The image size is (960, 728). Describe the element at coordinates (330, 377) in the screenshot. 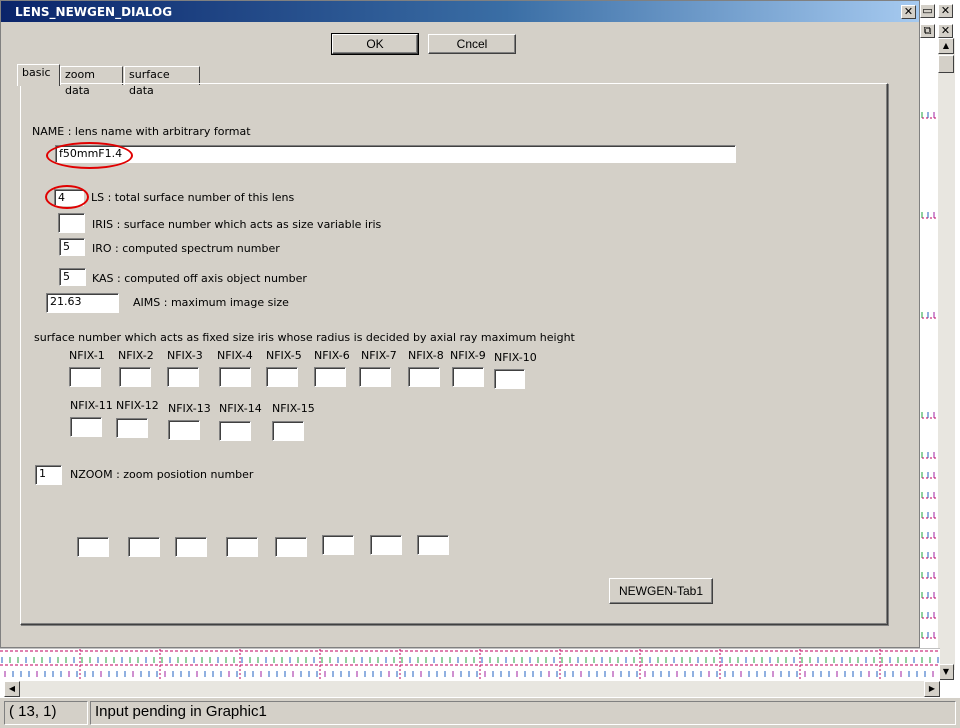

I see `nfix-6-input` at that location.